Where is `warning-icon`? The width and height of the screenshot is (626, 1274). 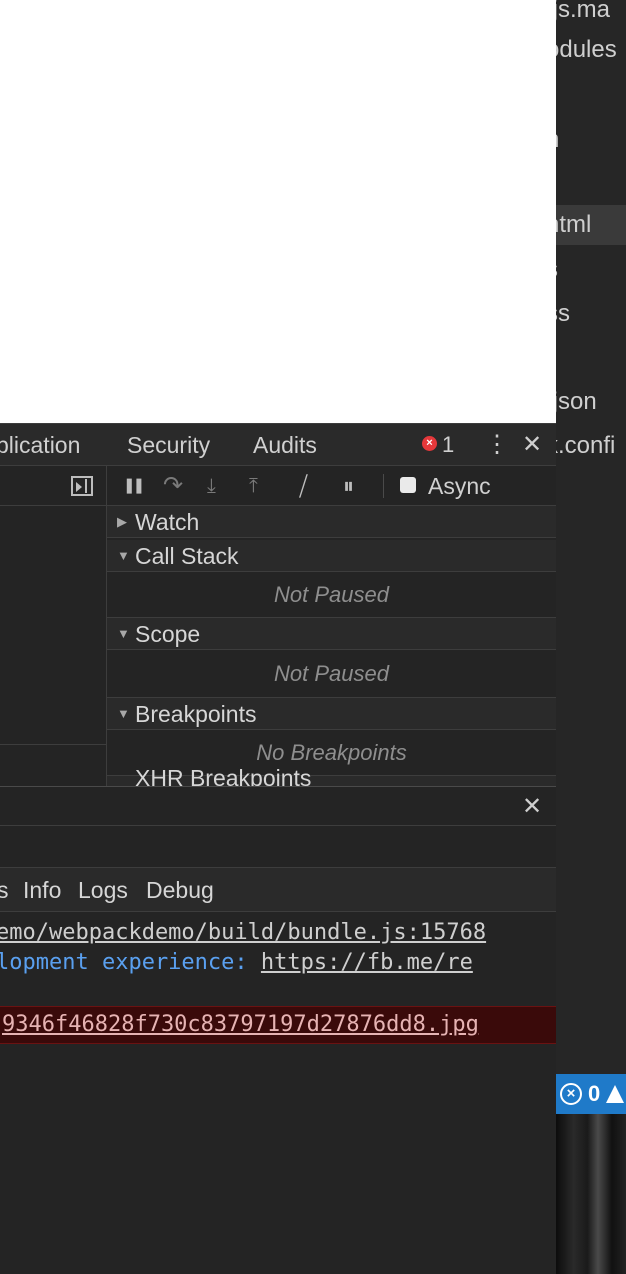 warning-icon is located at coordinates (615, 1094).